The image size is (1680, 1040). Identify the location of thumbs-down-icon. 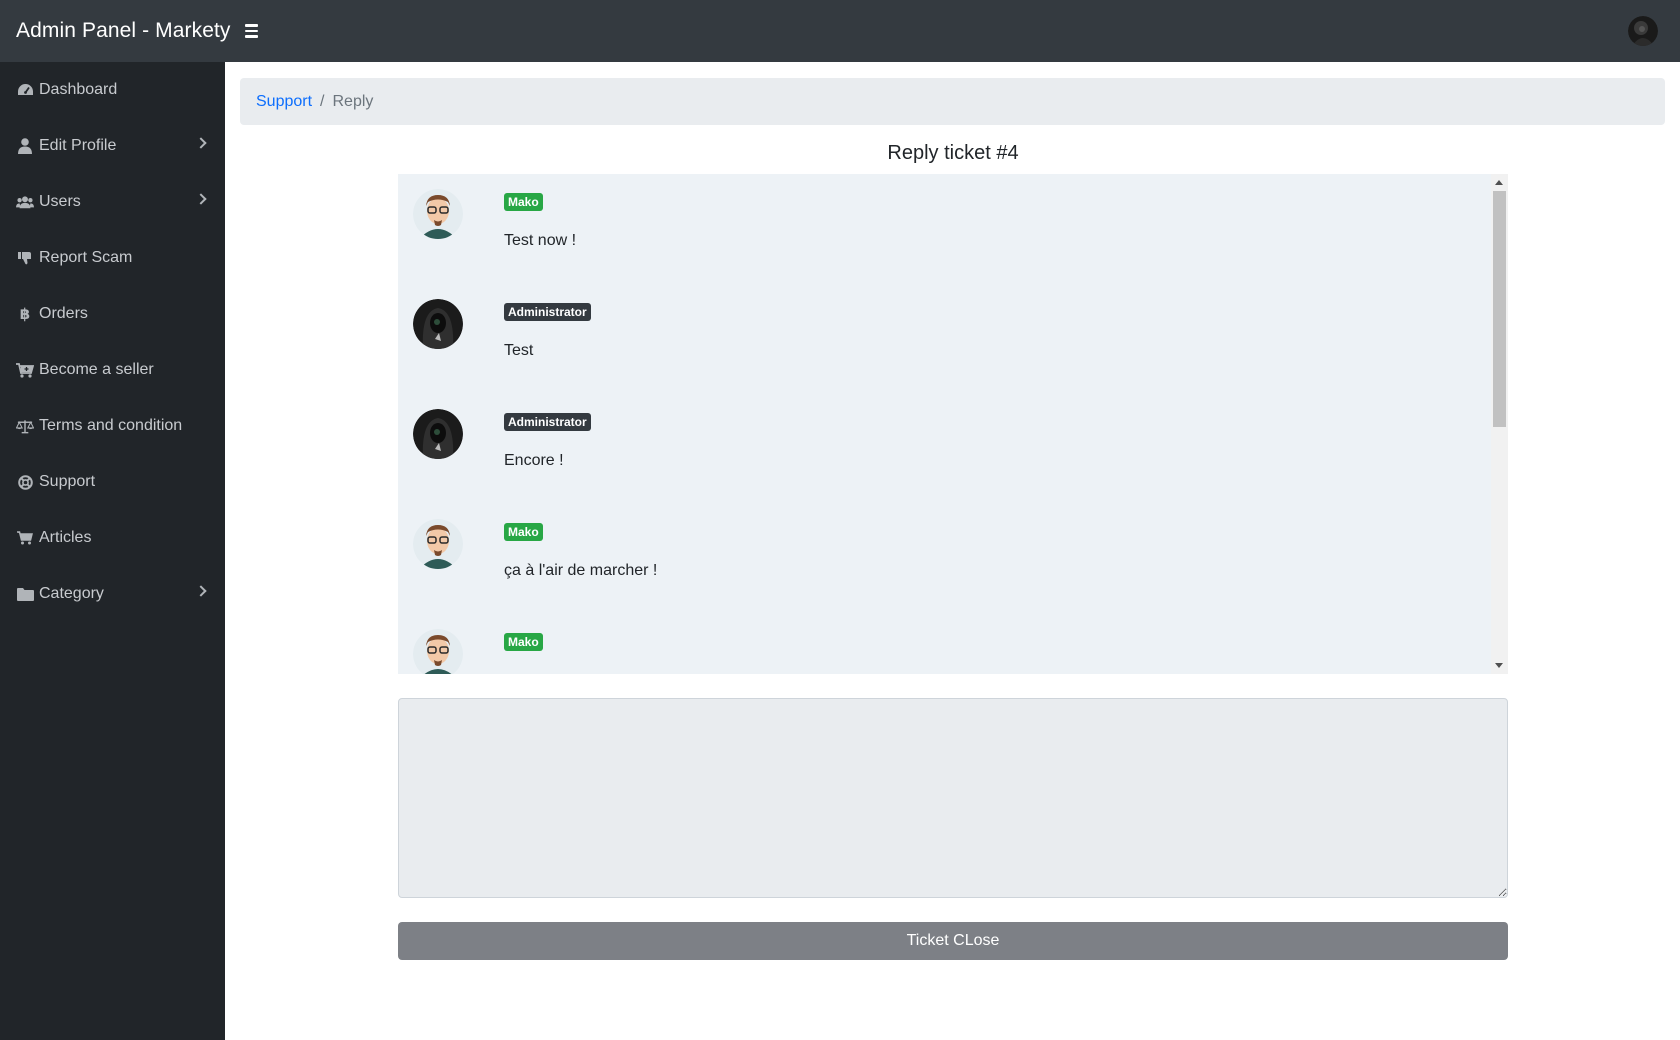
(25, 258).